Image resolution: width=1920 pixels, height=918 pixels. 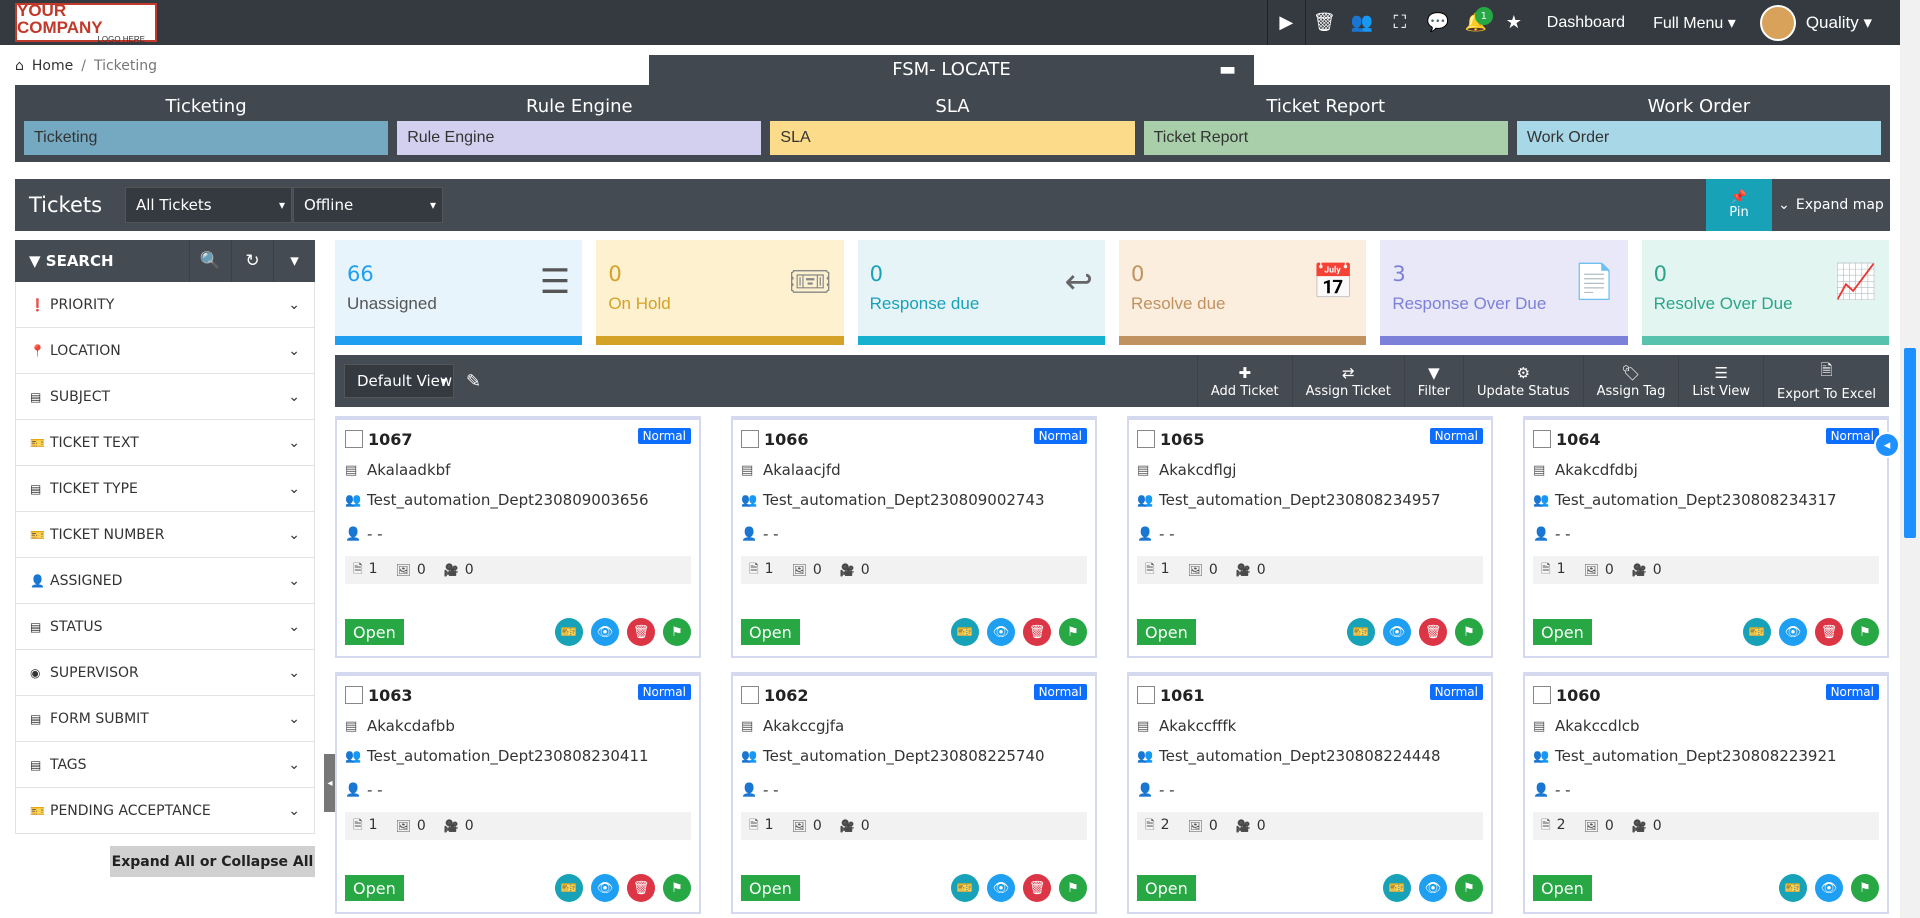 I want to click on filter-item-supervisor: ◉ SUPERVISOR ⌄, so click(x=165, y=673).